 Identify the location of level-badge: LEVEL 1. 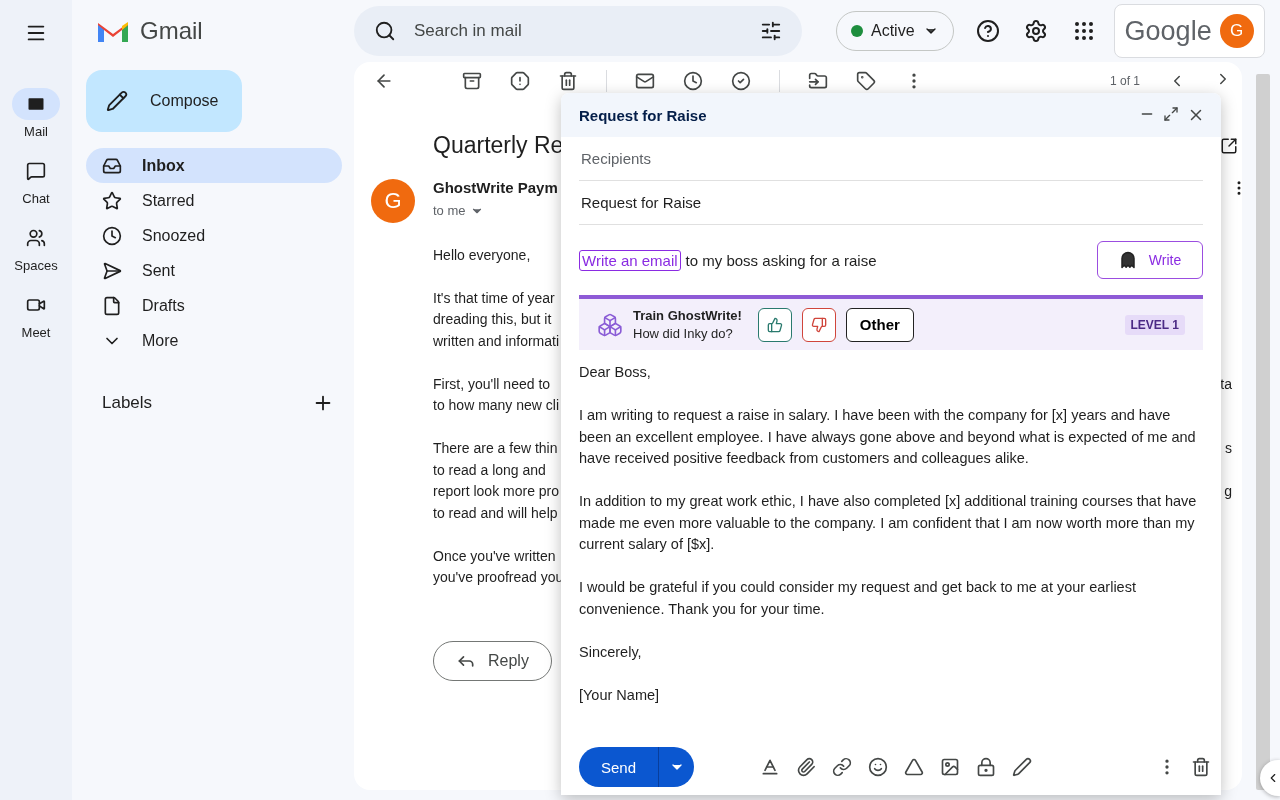
(1154, 324).